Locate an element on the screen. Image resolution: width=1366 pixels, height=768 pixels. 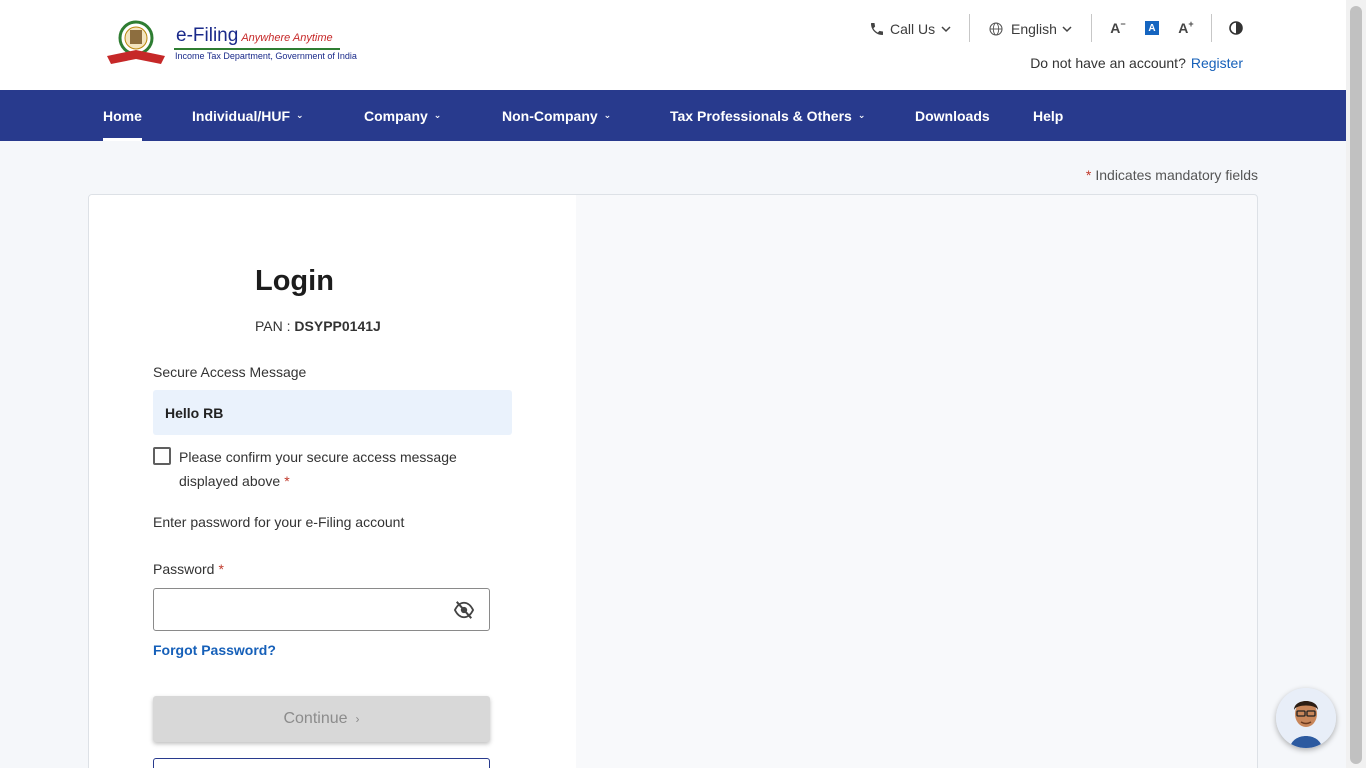
font-reset-button: A is located at coordinates (1152, 28).